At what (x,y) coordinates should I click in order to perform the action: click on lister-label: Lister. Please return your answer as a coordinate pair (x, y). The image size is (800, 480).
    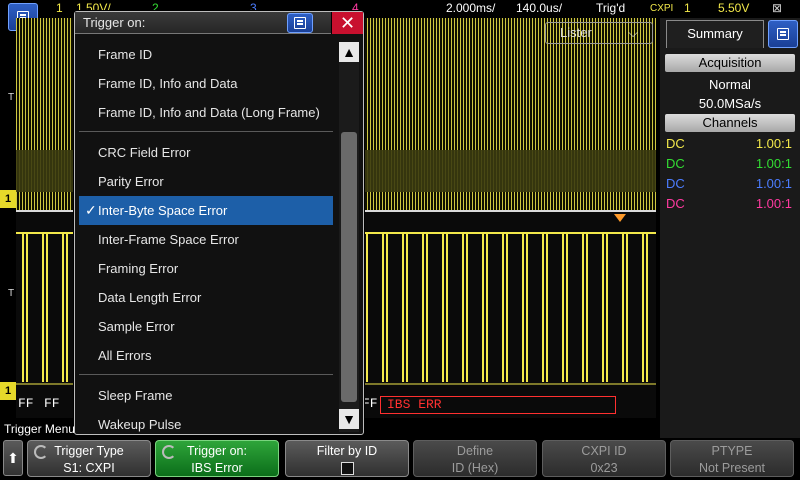
    Looking at the image, I should click on (576, 32).